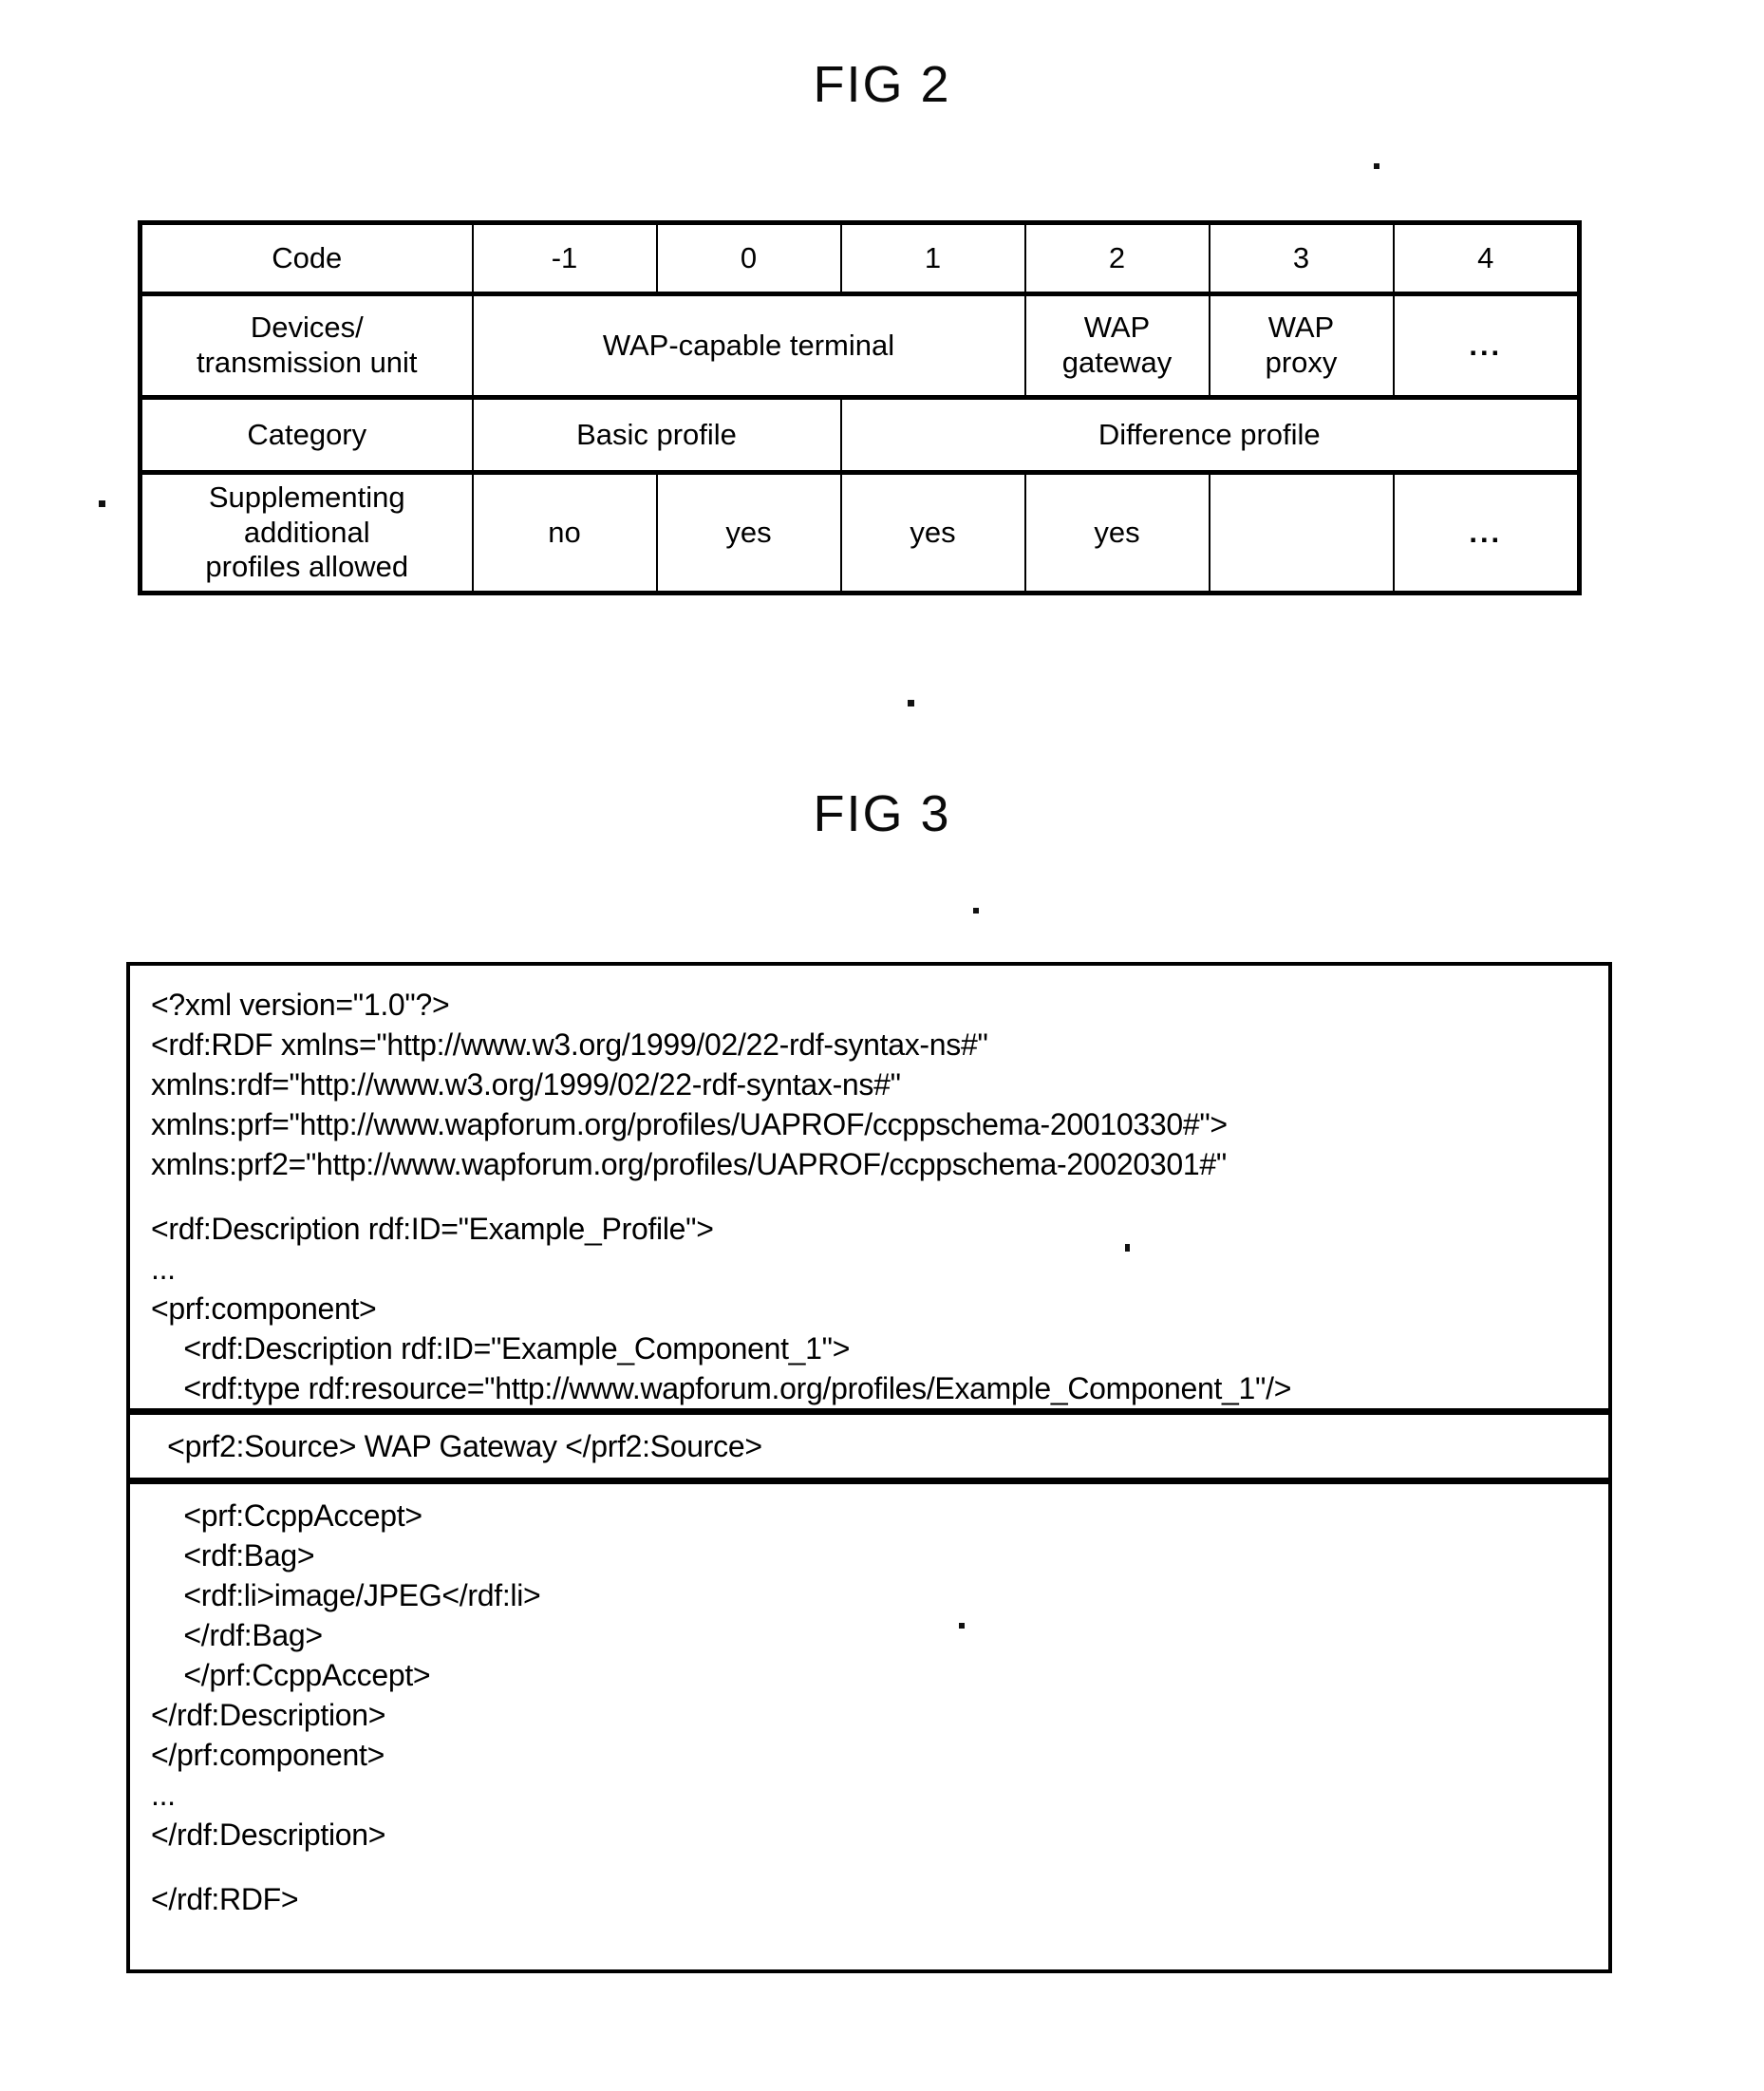 This screenshot has width=1764, height=2091. I want to click on code-bottom-line-5: </rdf:Description>, so click(269, 1715).